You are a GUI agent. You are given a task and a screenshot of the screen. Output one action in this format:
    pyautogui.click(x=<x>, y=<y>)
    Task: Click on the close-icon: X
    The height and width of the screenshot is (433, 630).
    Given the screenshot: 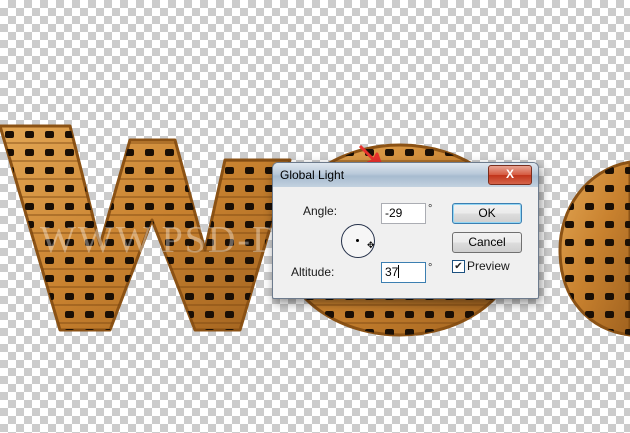 What is the action you would take?
    pyautogui.click(x=509, y=174)
    